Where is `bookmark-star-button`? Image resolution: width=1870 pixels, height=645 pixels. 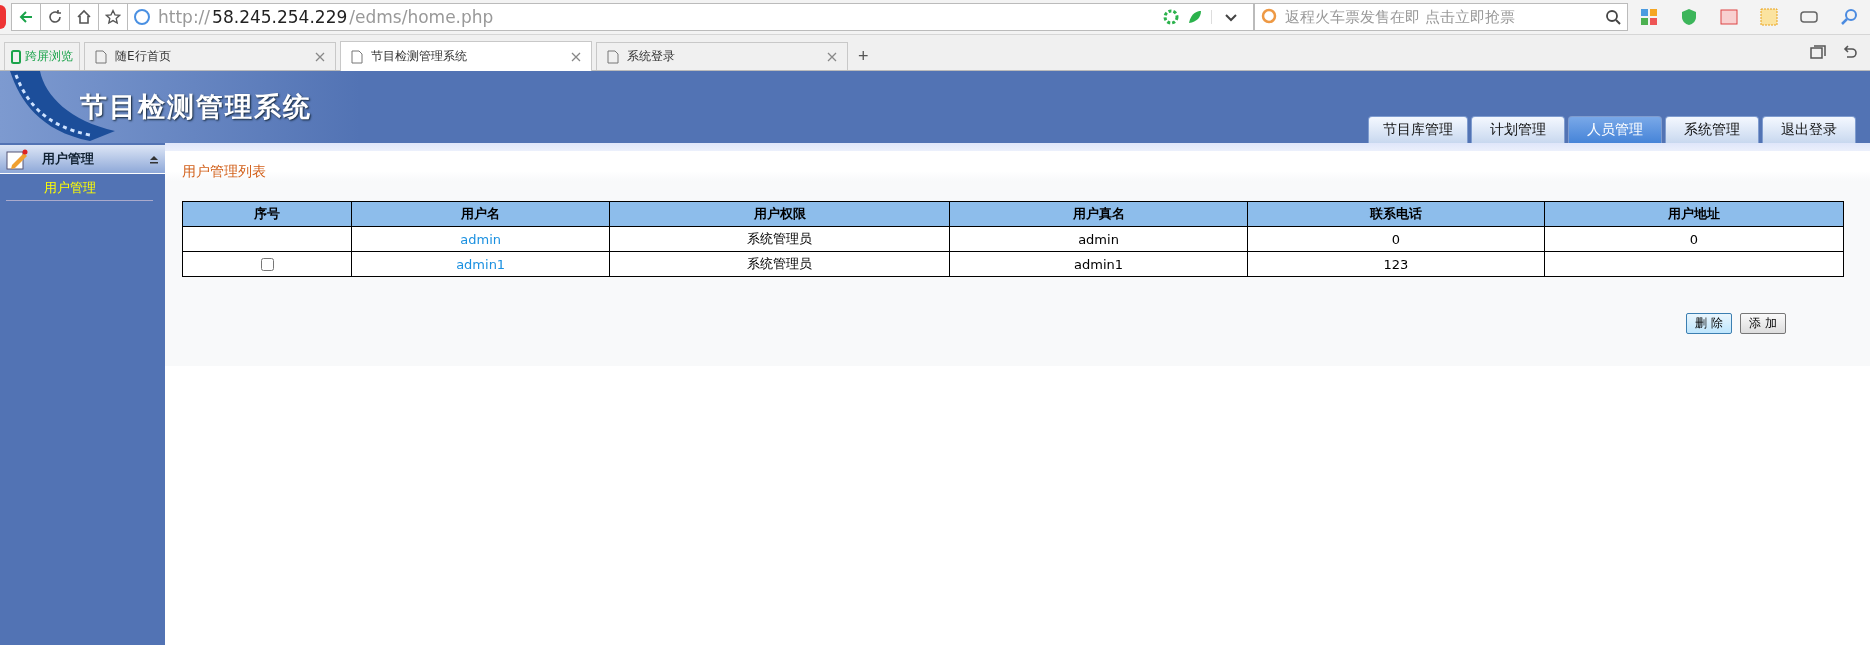 bookmark-star-button is located at coordinates (113, 17).